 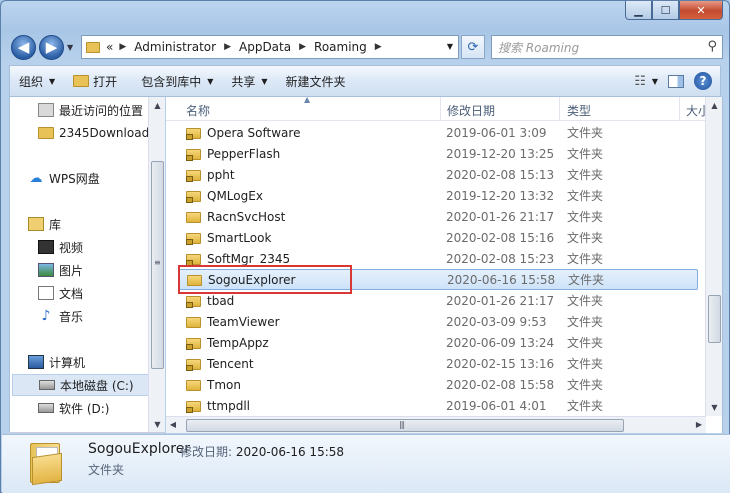 I want to click on scrollbar-thumb: ≡, so click(x=157, y=265).